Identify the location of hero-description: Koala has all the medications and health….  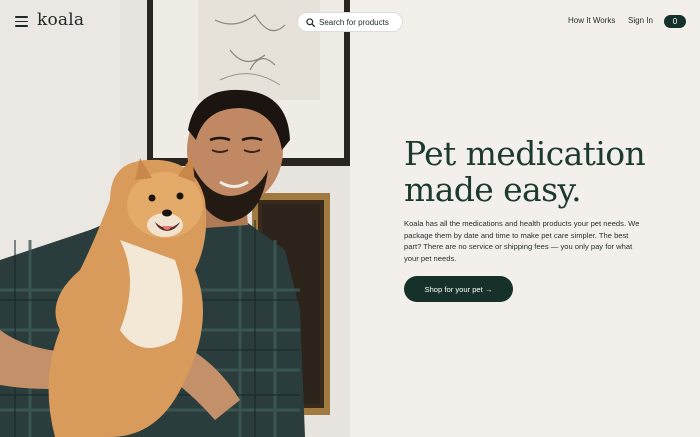
(522, 241).